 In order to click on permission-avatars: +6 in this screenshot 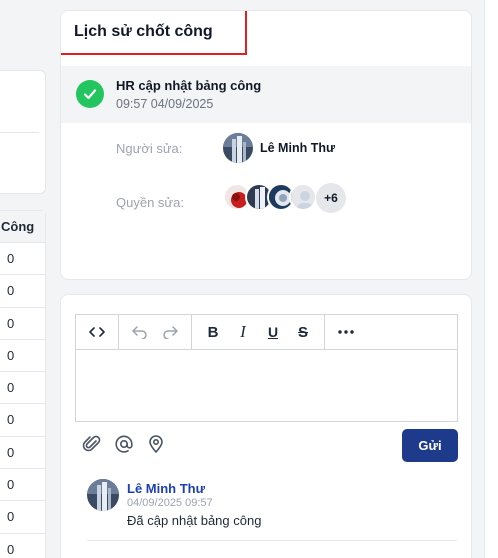, I will do `click(288, 198)`.